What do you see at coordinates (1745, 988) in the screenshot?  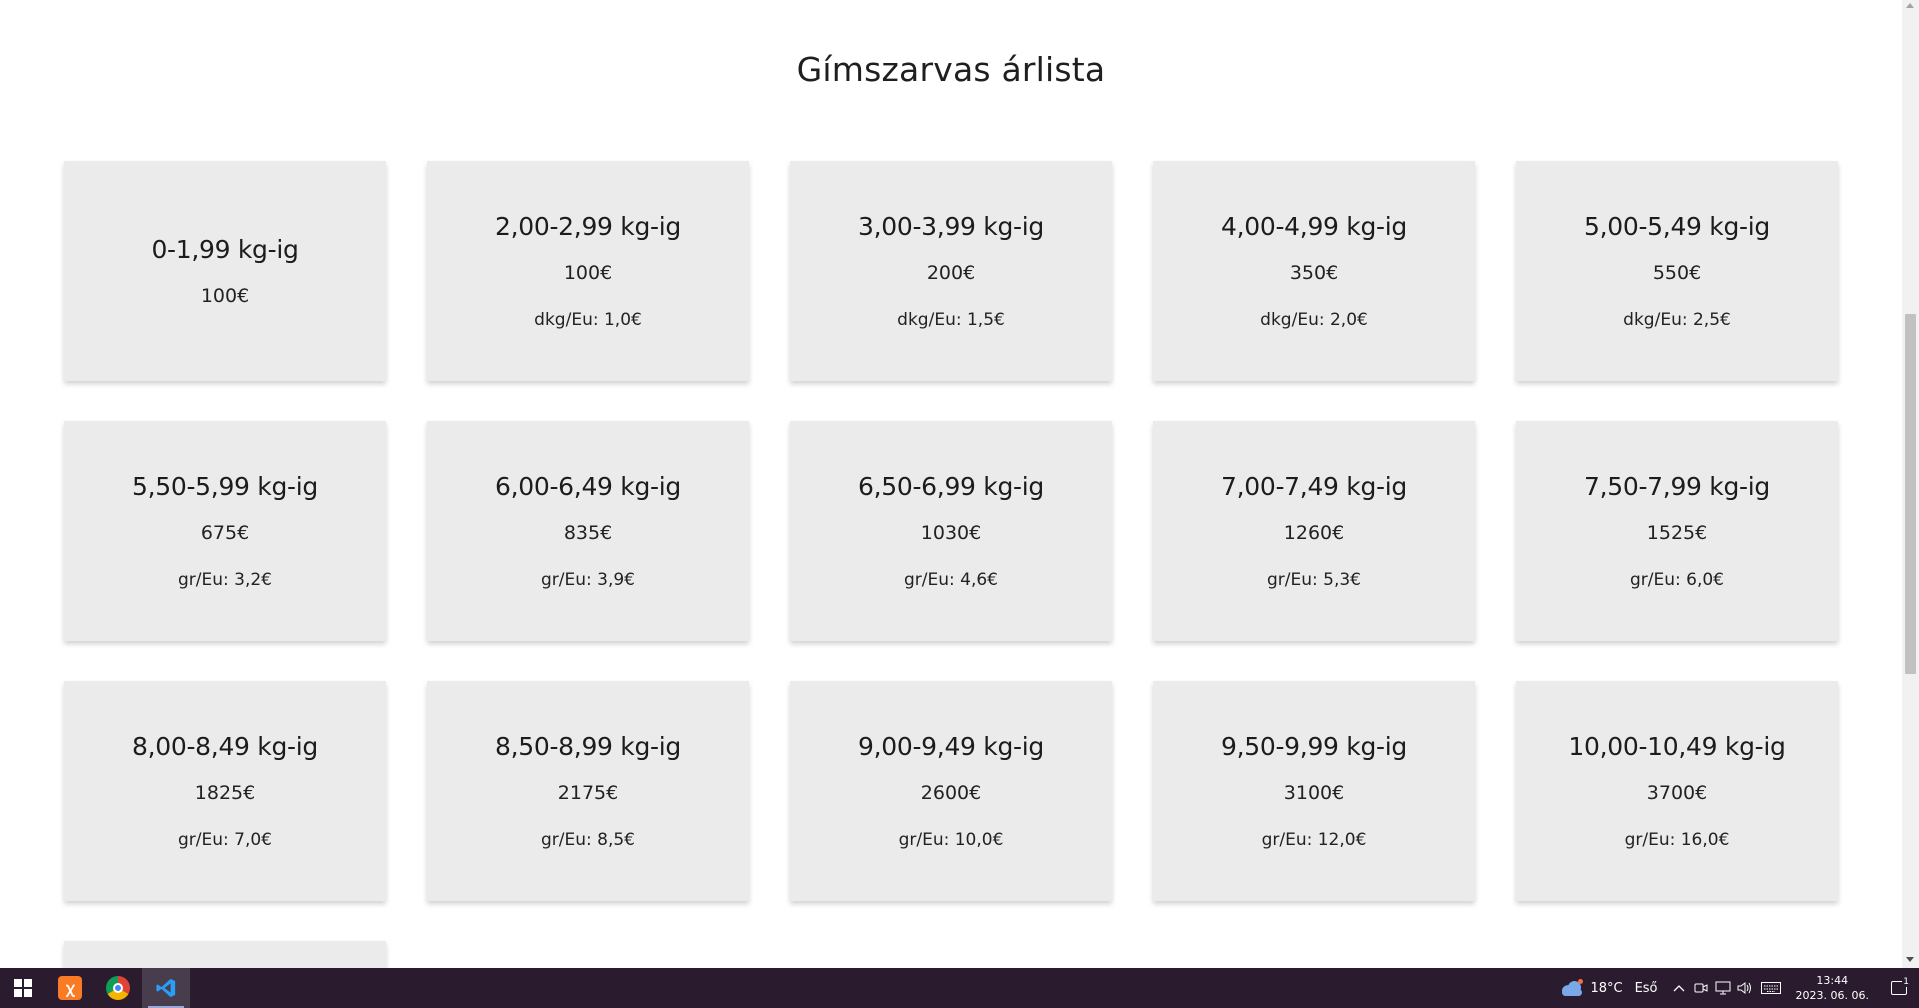 I see `volume-icon` at bounding box center [1745, 988].